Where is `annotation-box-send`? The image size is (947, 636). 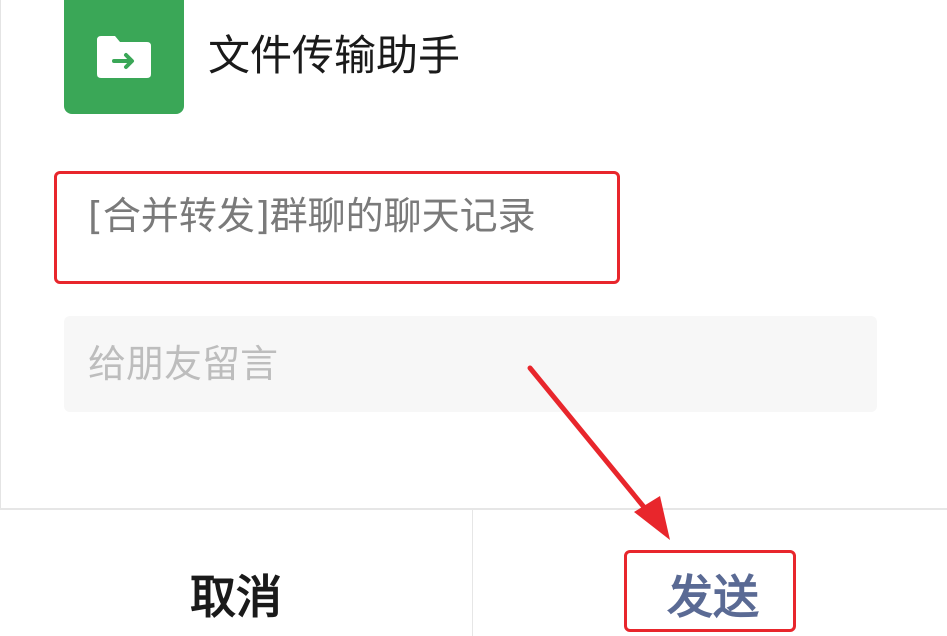
annotation-box-send is located at coordinates (710, 591).